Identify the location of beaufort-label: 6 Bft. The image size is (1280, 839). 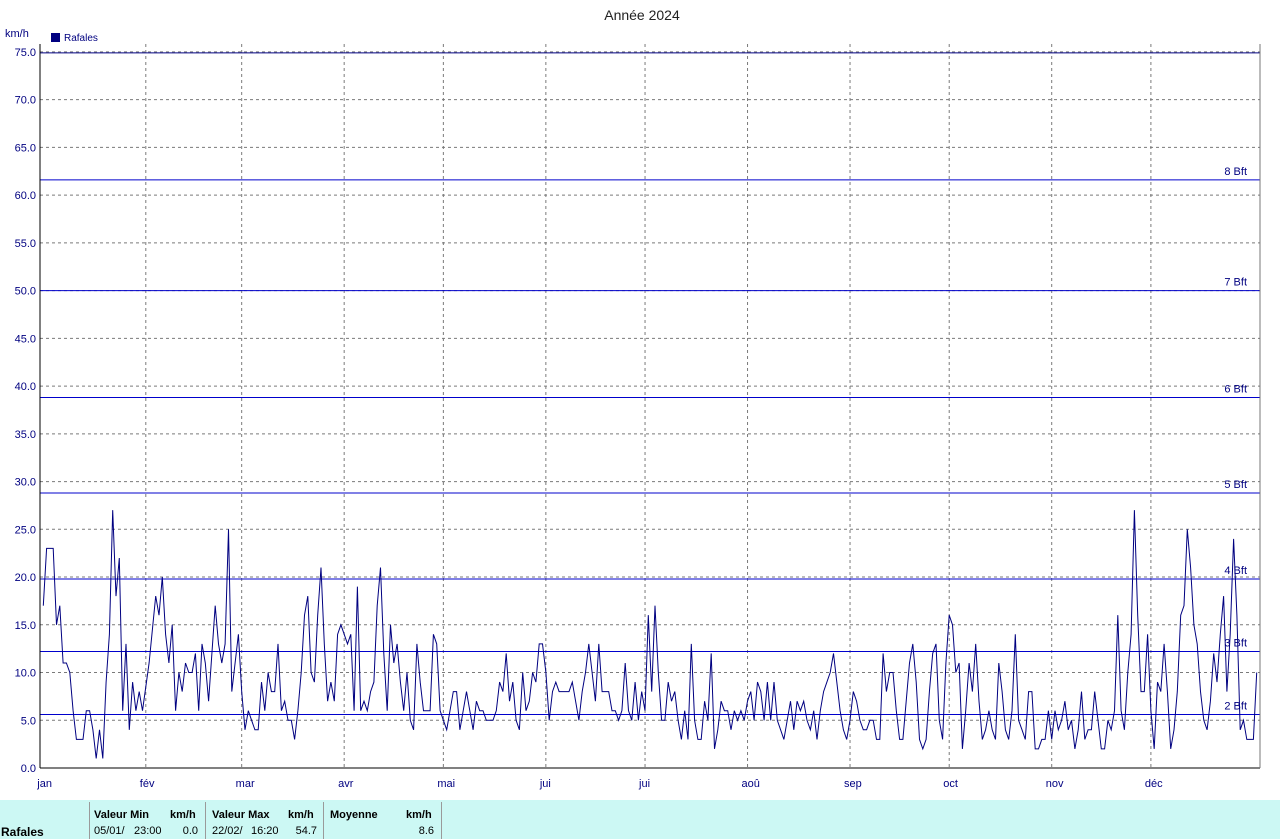
(1235, 390).